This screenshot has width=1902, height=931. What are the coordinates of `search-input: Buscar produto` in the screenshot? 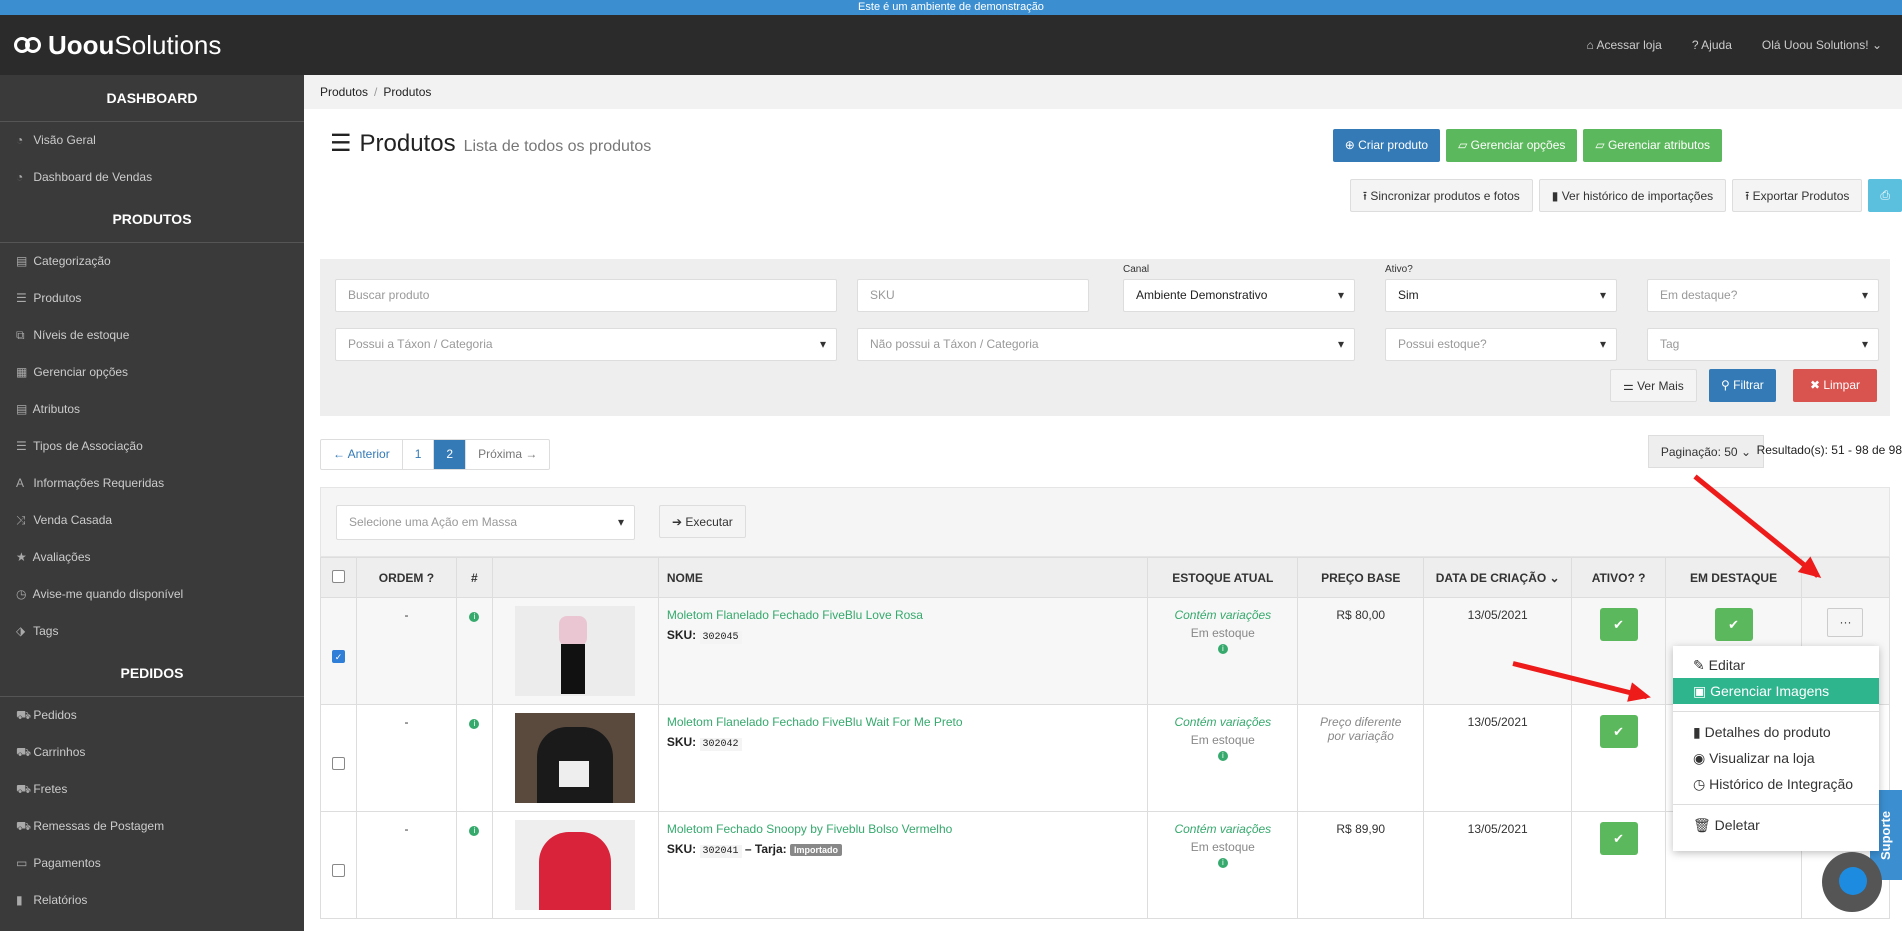 It's located at (586, 295).